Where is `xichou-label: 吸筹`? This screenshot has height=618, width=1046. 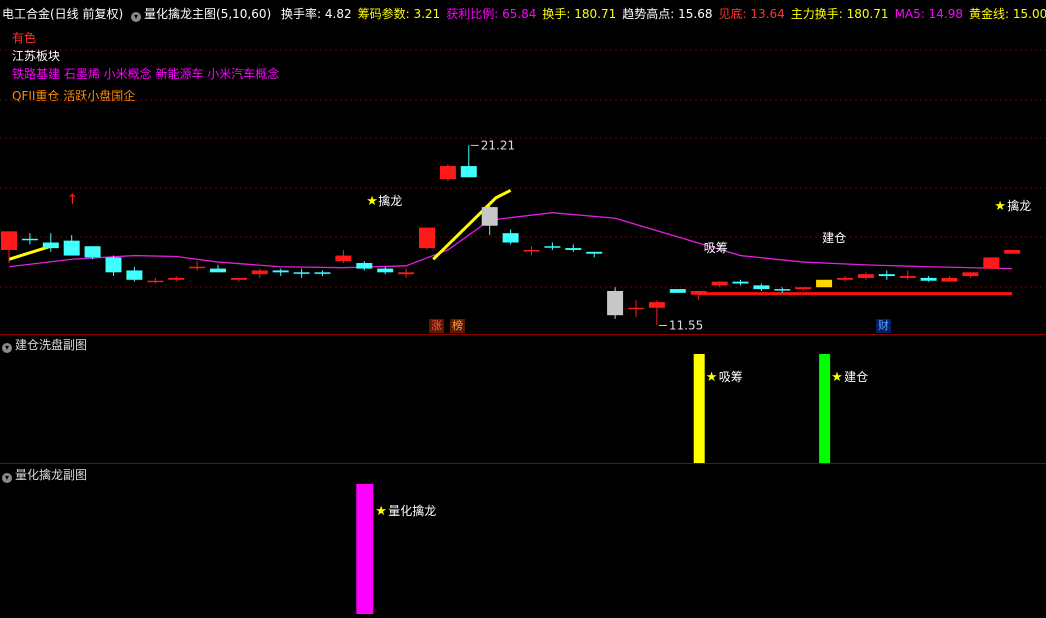
xichou-label: 吸筹 is located at coordinates (716, 248).